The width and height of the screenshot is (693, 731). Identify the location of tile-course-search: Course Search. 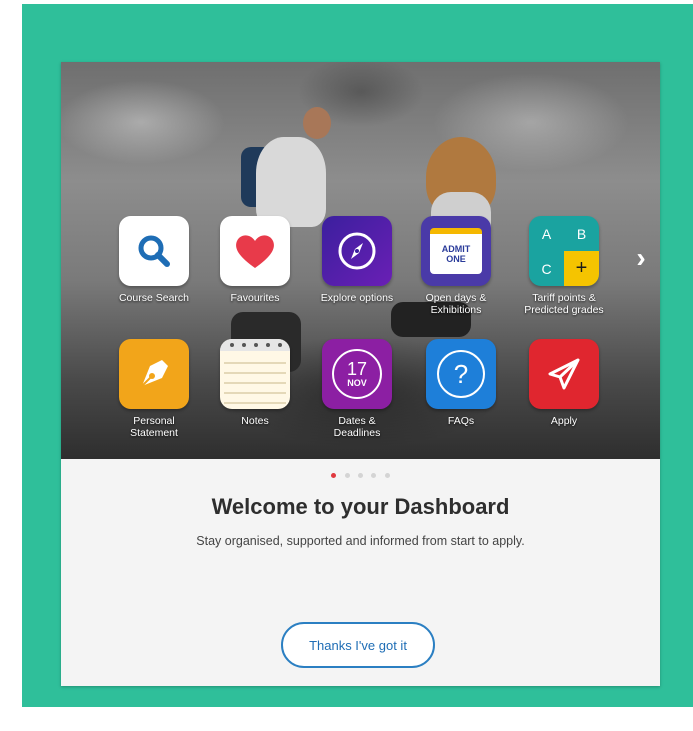
(154, 260).